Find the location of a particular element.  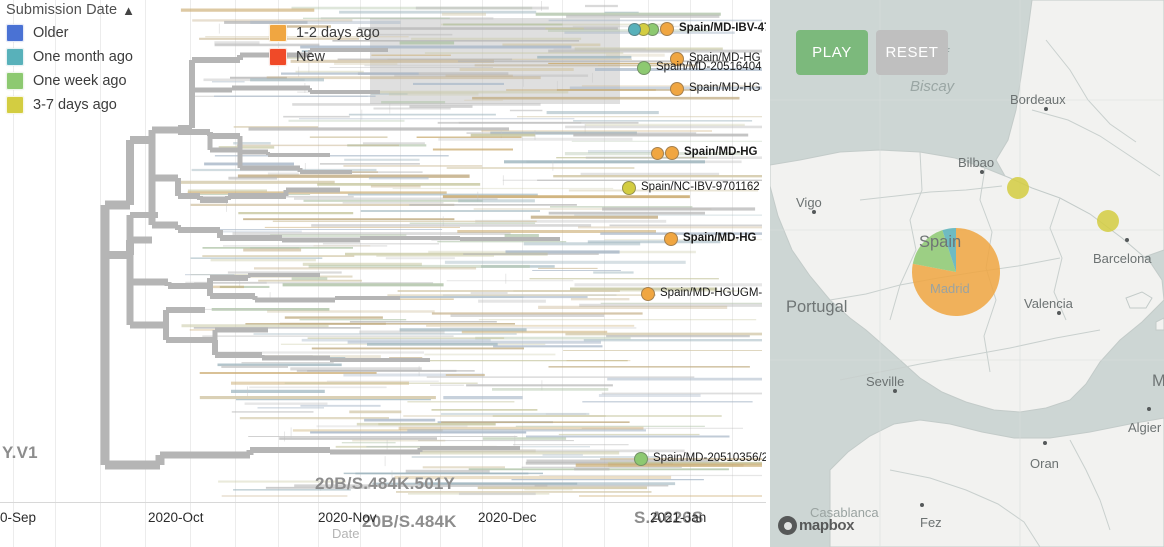

legend-item: One month ago is located at coordinates (69, 57).